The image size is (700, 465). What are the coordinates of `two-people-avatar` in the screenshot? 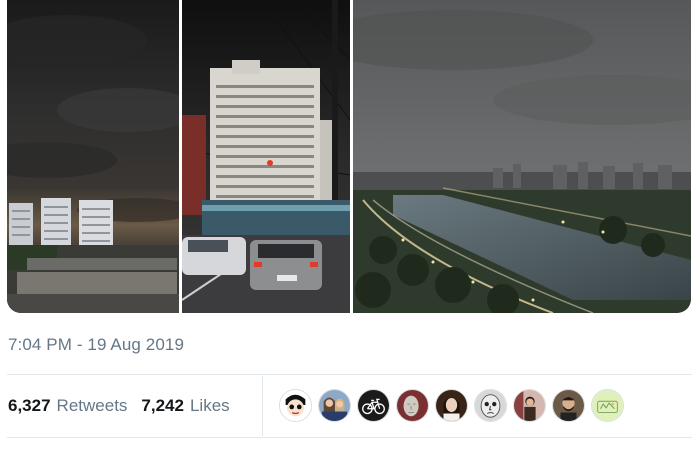 It's located at (334, 405).